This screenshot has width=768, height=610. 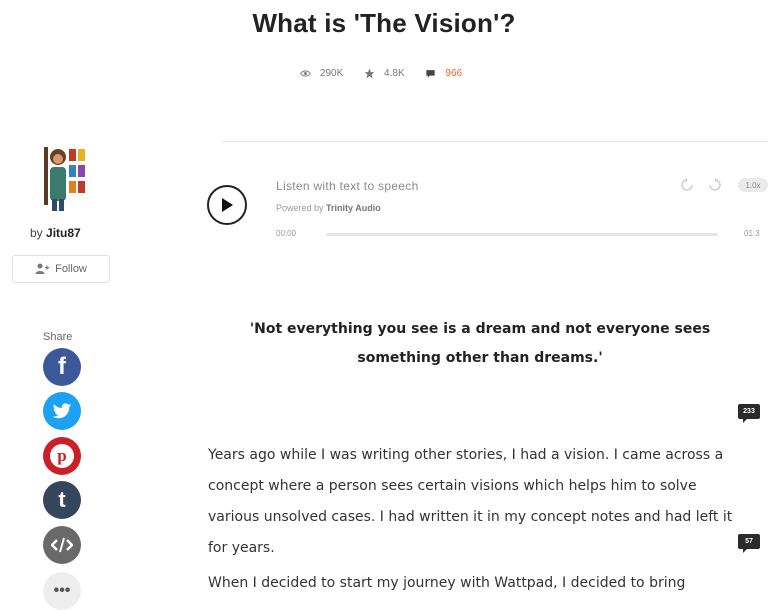 I want to click on by-label: by, so click(x=36, y=233).